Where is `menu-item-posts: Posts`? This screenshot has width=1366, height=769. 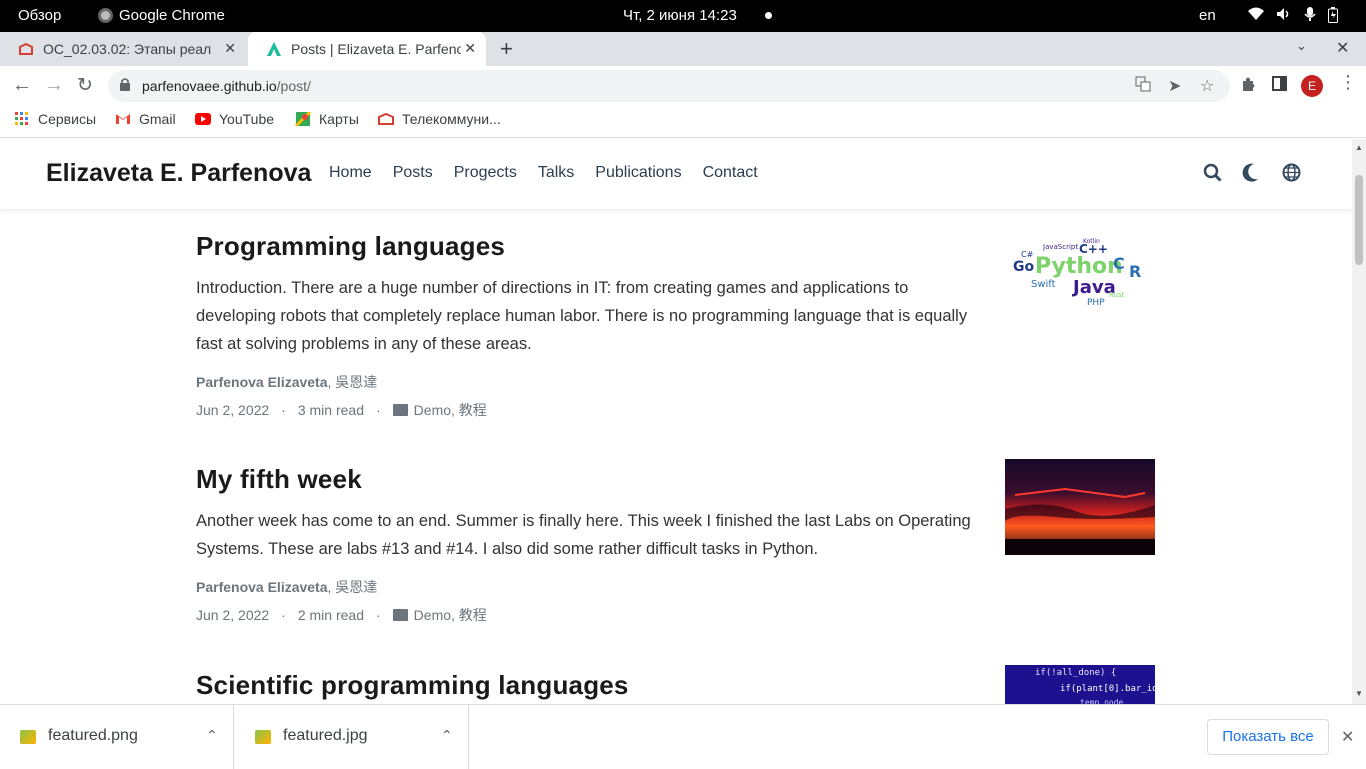 menu-item-posts: Posts is located at coordinates (413, 173).